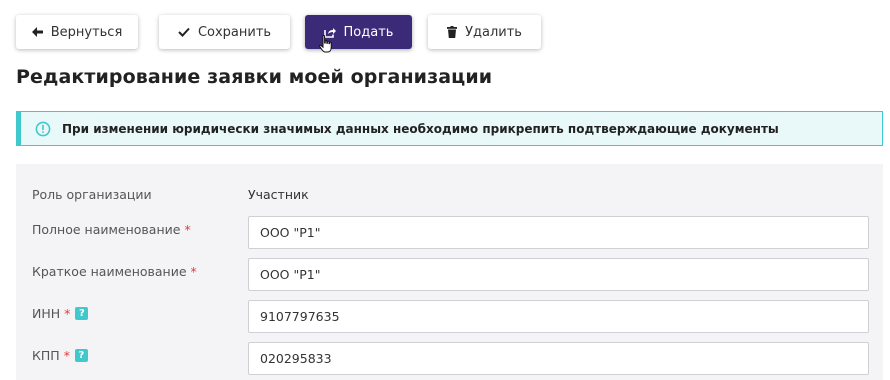 The height and width of the screenshot is (380, 890). What do you see at coordinates (86, 32) in the screenshot?
I see `back-button-label: Вернуться` at bounding box center [86, 32].